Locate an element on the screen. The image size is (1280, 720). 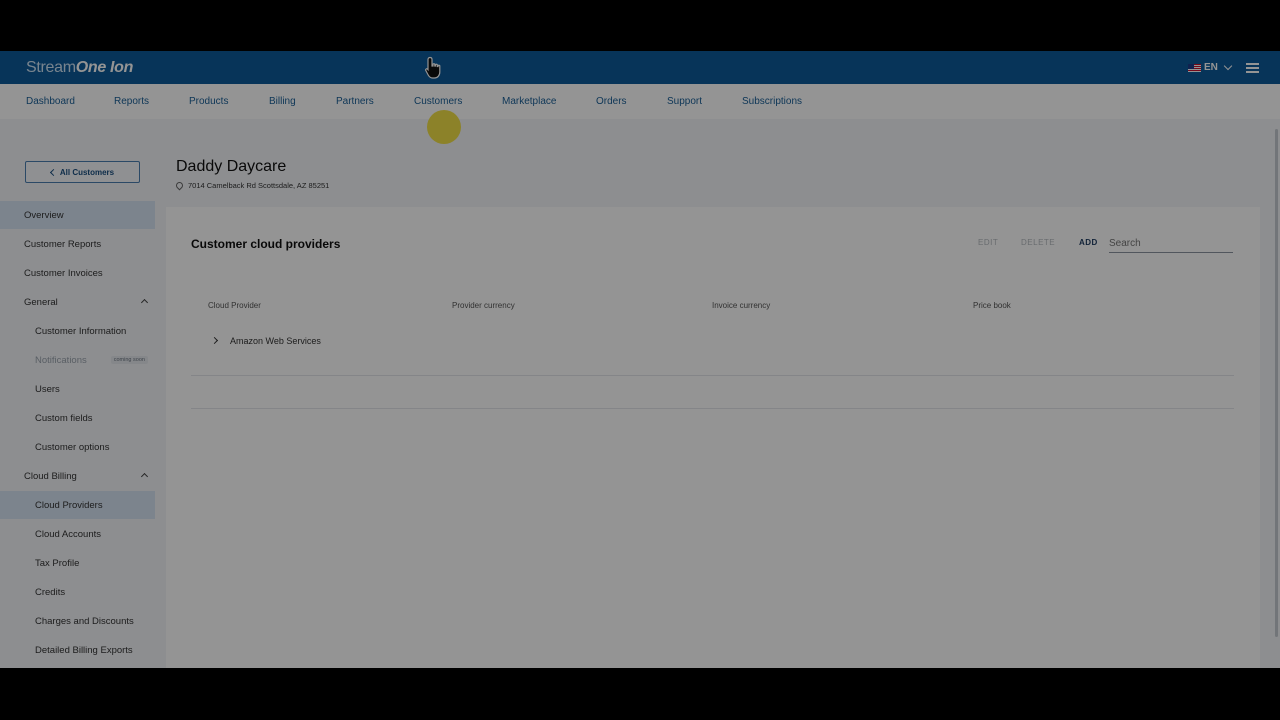
nav-marketplace: Marketplace is located at coordinates (529, 101).